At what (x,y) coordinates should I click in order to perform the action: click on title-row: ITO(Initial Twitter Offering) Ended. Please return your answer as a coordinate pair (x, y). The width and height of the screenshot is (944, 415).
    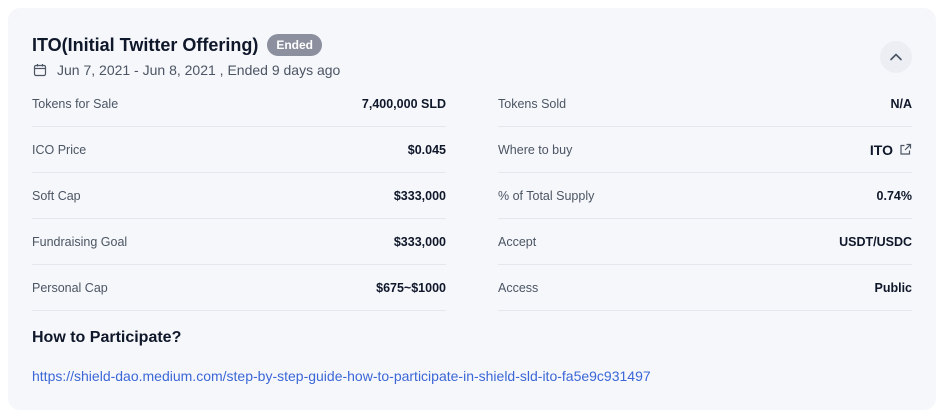
    Looking at the image, I should click on (177, 45).